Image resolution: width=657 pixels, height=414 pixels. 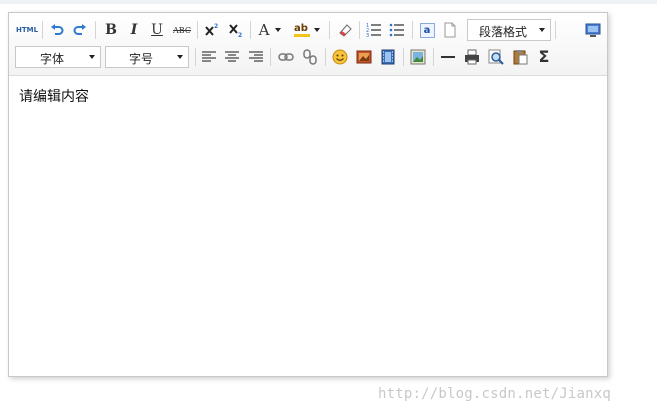 What do you see at coordinates (502, 32) in the screenshot?
I see `paragraph-format-label: 段落格式` at bounding box center [502, 32].